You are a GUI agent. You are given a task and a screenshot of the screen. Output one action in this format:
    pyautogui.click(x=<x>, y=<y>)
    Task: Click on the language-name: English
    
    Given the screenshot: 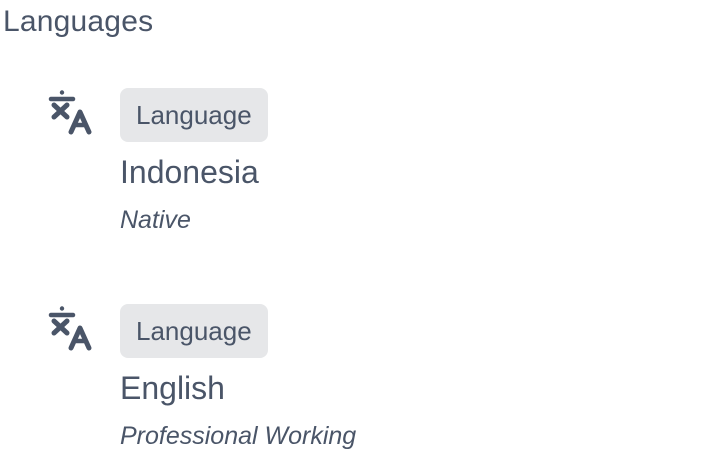 What is the action you would take?
    pyautogui.click(x=172, y=388)
    